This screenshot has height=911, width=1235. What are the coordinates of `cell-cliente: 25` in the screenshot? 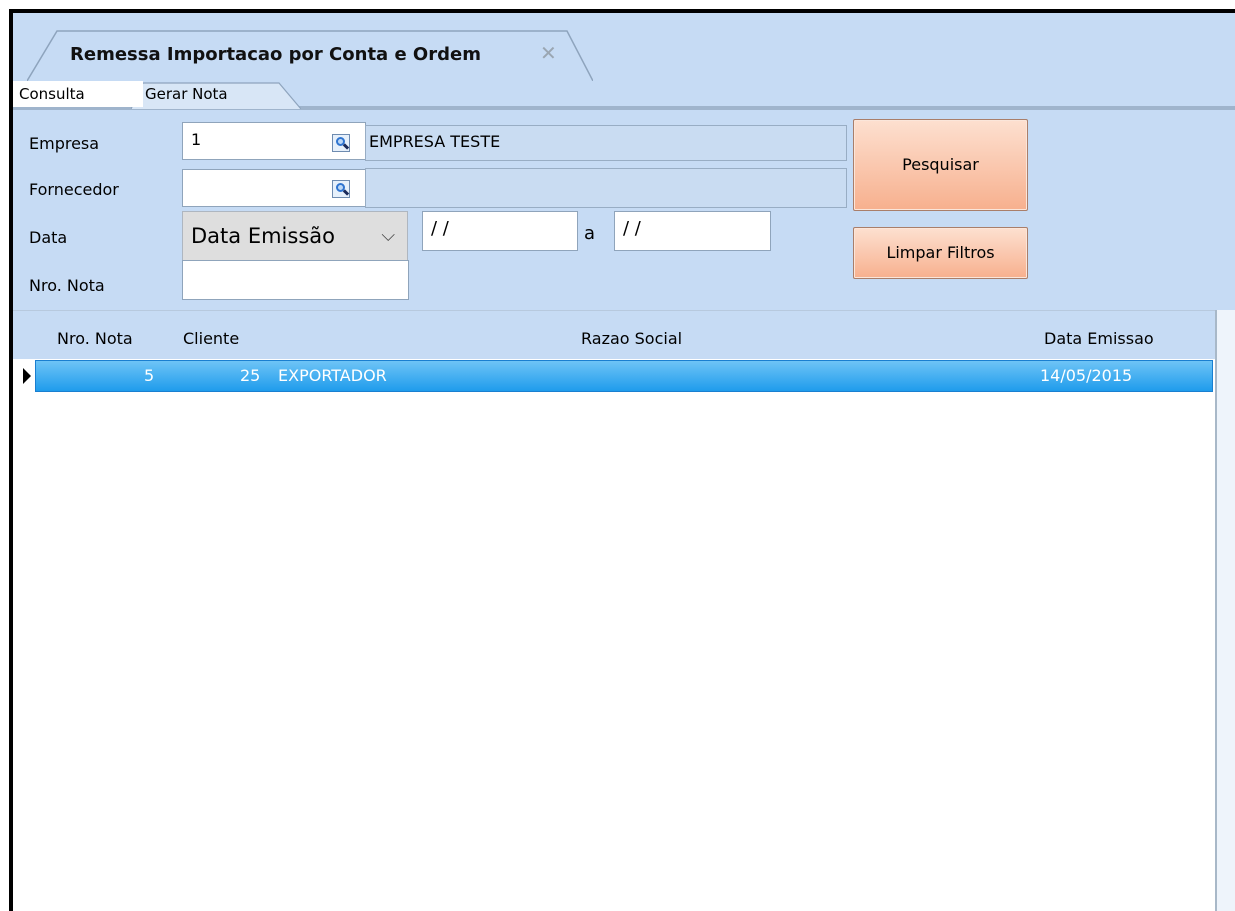 It's located at (250, 375).